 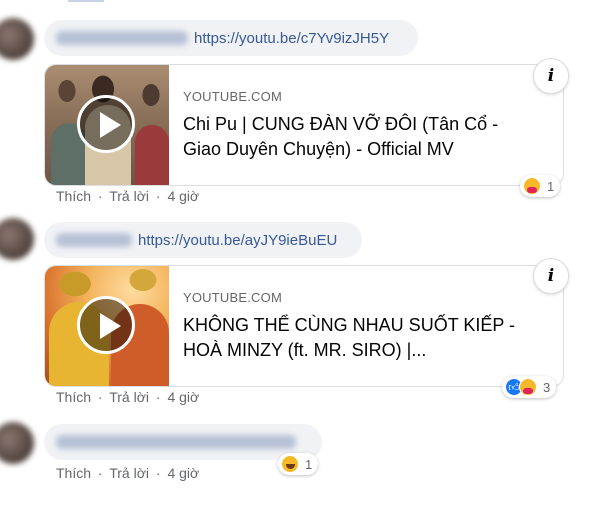 I want to click on comment-bubble: https://youtu.be/c7Yv9izJH5Y, so click(x=231, y=38).